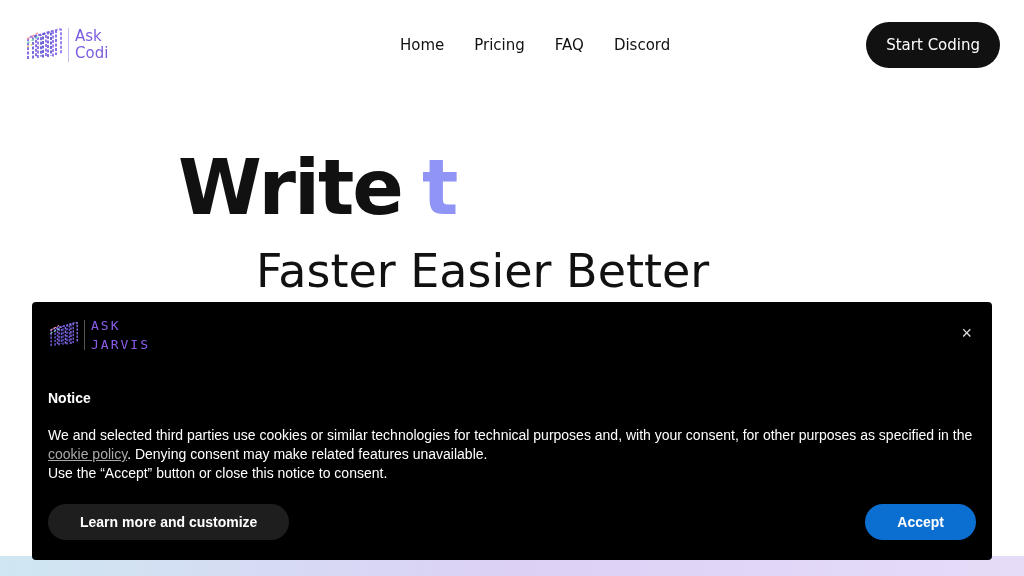  I want to click on logo-text: JARVIS, so click(120, 345).